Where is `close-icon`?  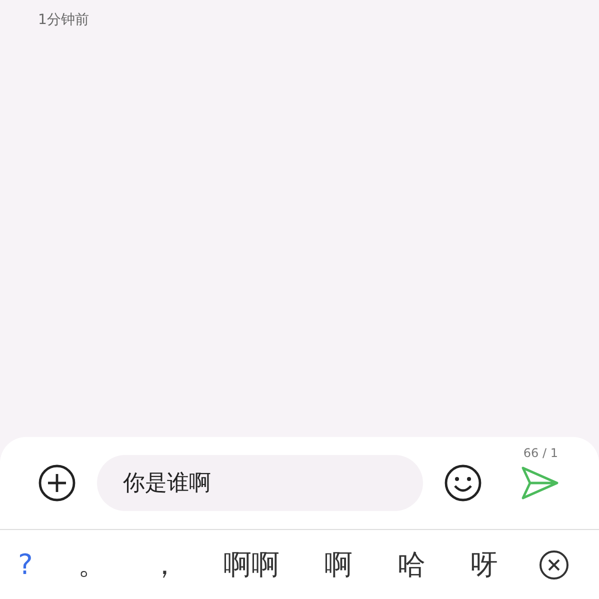 close-icon is located at coordinates (554, 565).